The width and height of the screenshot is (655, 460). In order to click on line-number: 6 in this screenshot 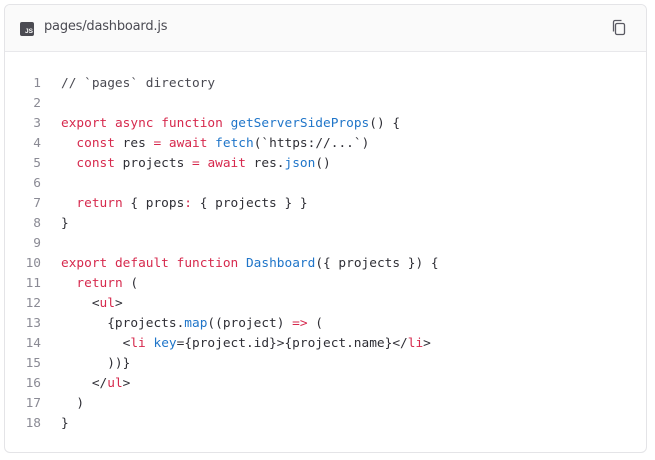, I will do `click(37, 183)`.